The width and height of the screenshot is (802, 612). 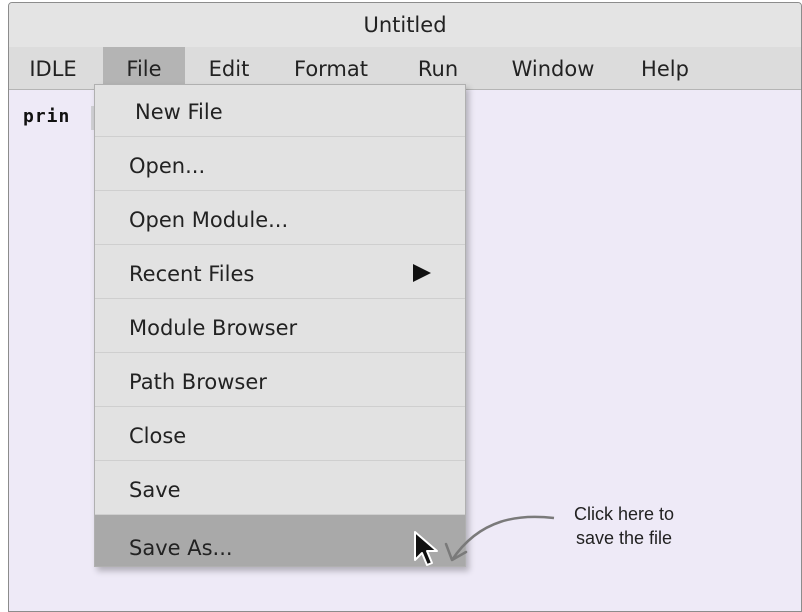 I want to click on menu-format: Format, so click(x=331, y=68).